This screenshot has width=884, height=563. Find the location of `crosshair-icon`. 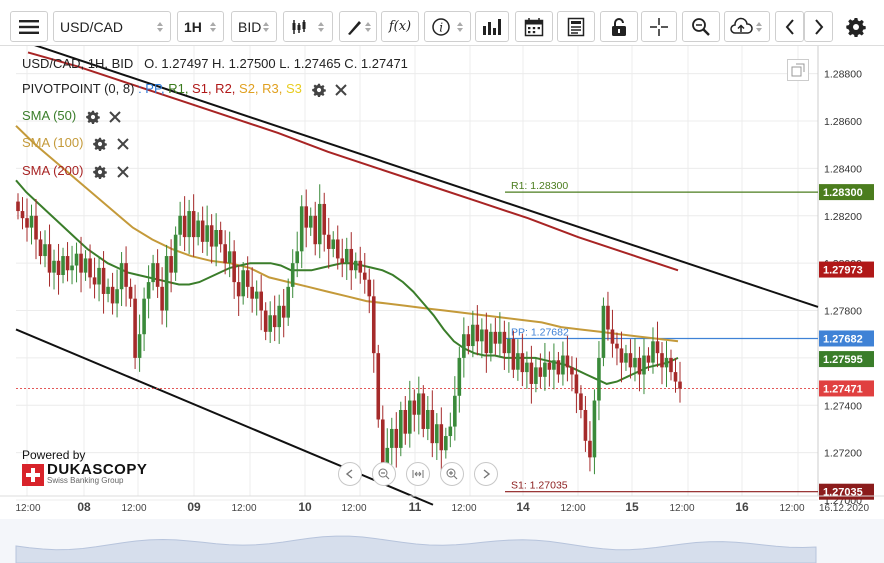

crosshair-icon is located at coordinates (659, 26).